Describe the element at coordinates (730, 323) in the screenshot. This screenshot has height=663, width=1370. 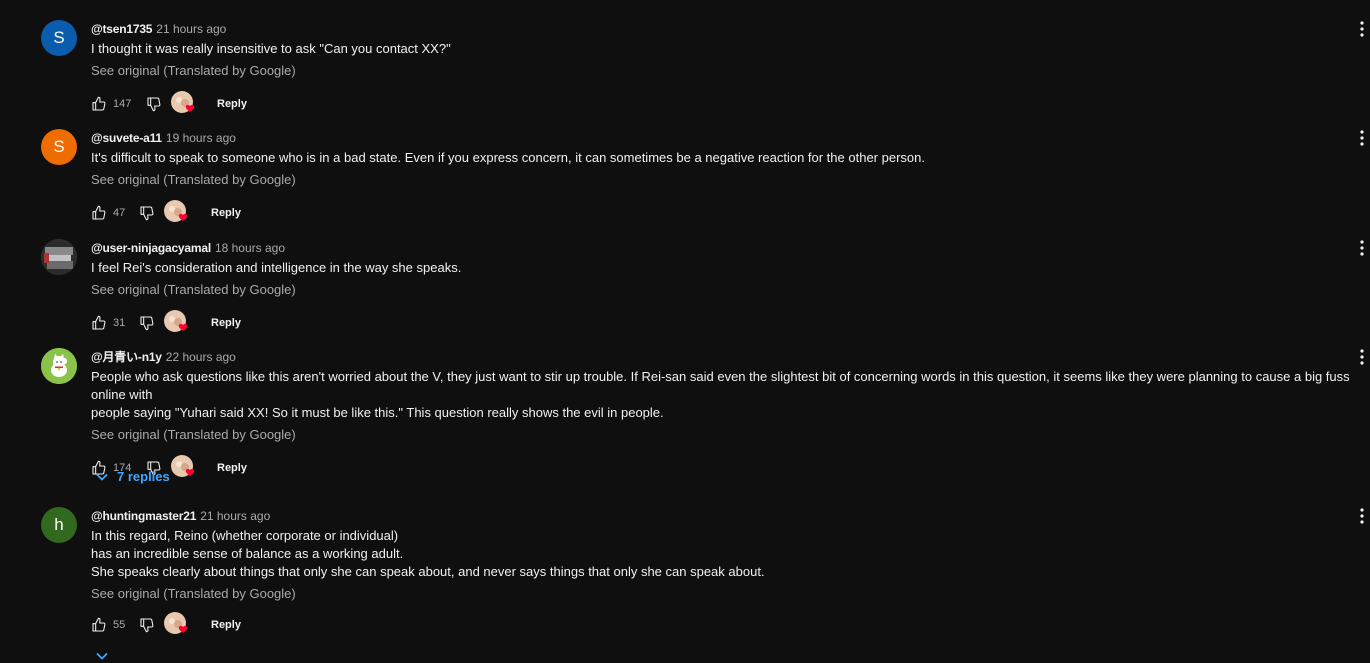
I see `action-bar: 31 Reply` at that location.